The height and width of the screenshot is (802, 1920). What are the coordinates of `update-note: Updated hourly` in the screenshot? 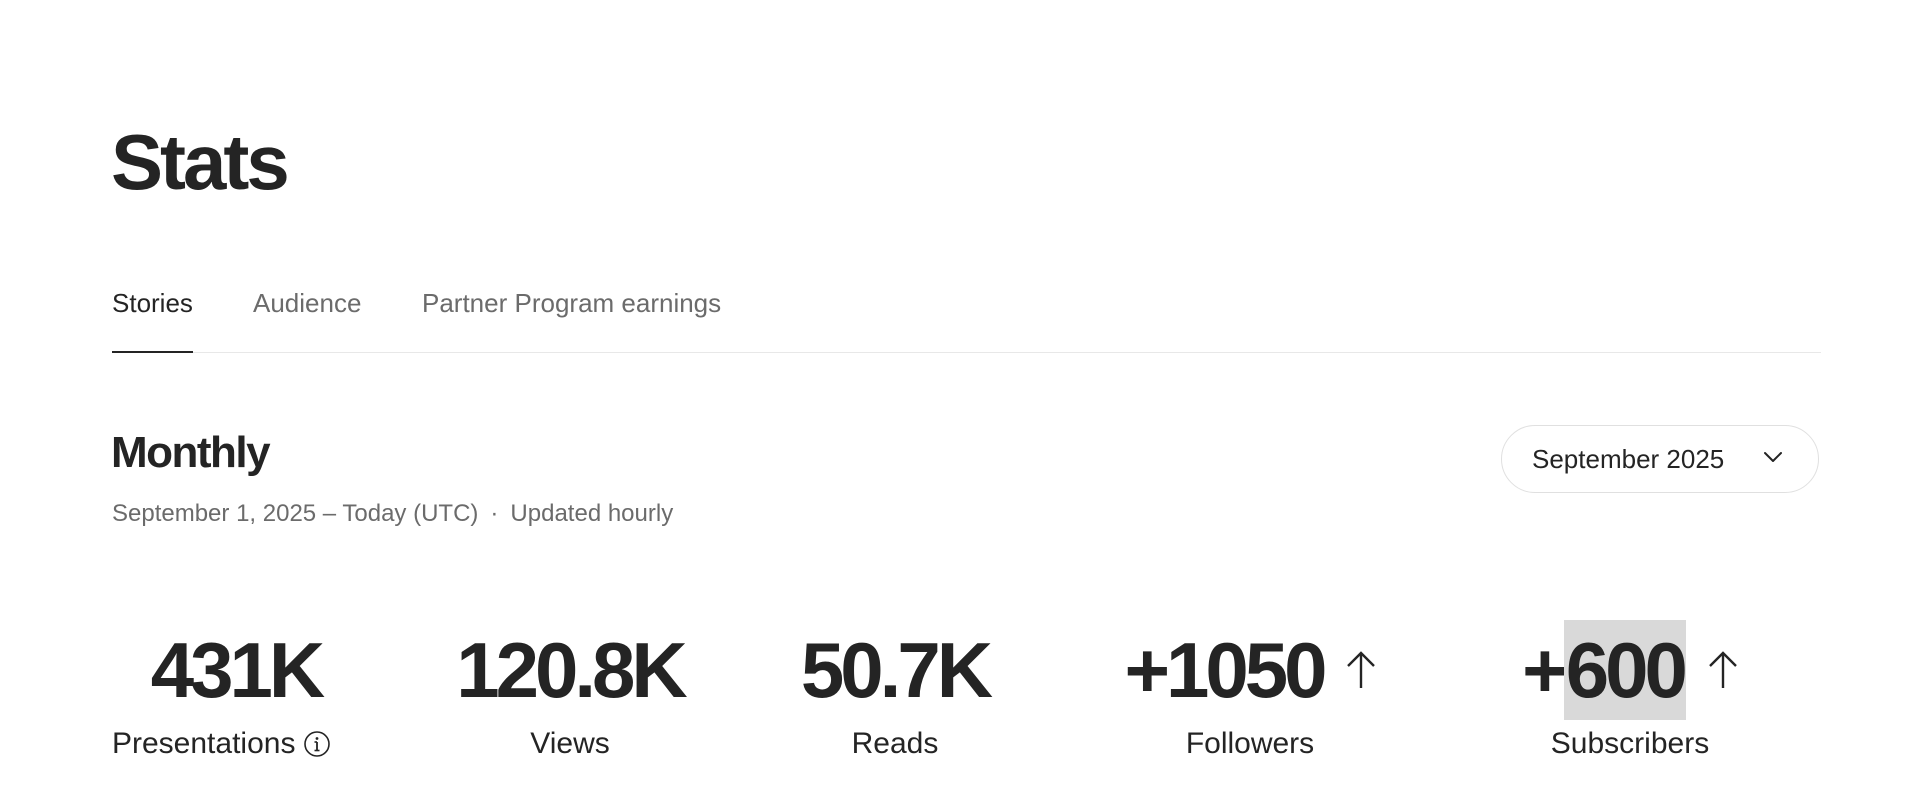 It's located at (592, 513).